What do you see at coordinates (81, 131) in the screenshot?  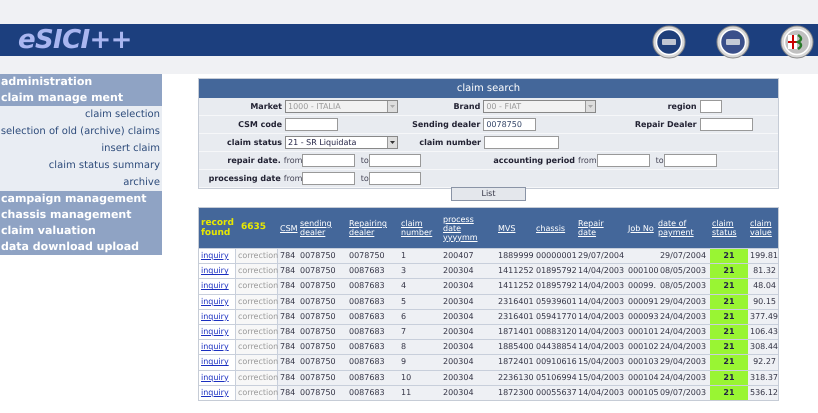 I see `sidebar-item: selection of old (archive) claims` at bounding box center [81, 131].